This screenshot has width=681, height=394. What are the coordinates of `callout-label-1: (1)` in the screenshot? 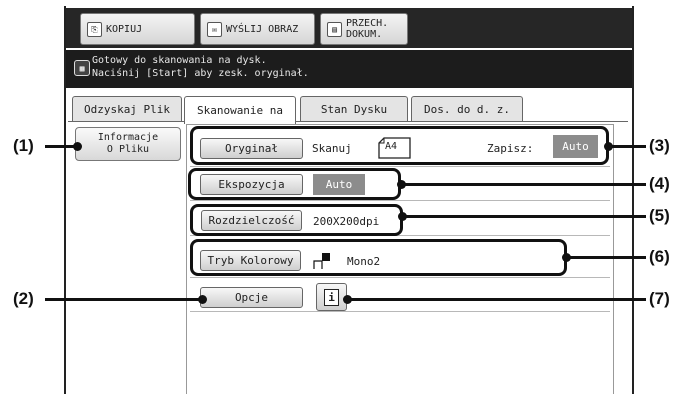 It's located at (23, 145).